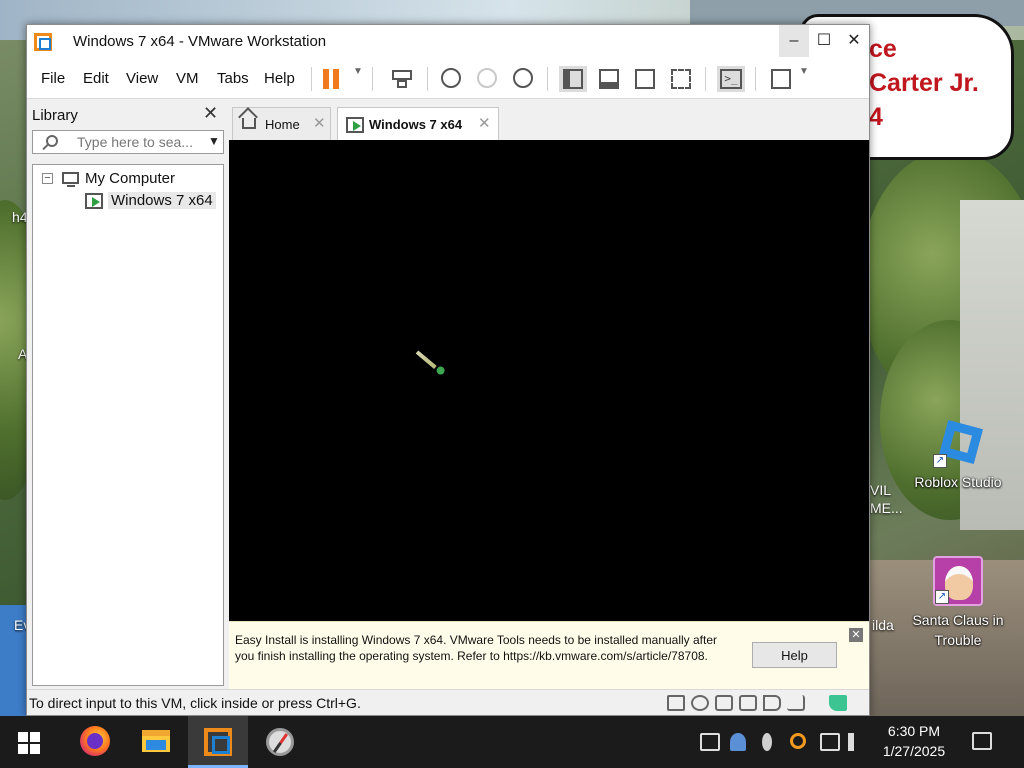 The height and width of the screenshot is (768, 1024). What do you see at coordinates (337, 79) in the screenshot?
I see `pause-button` at bounding box center [337, 79].